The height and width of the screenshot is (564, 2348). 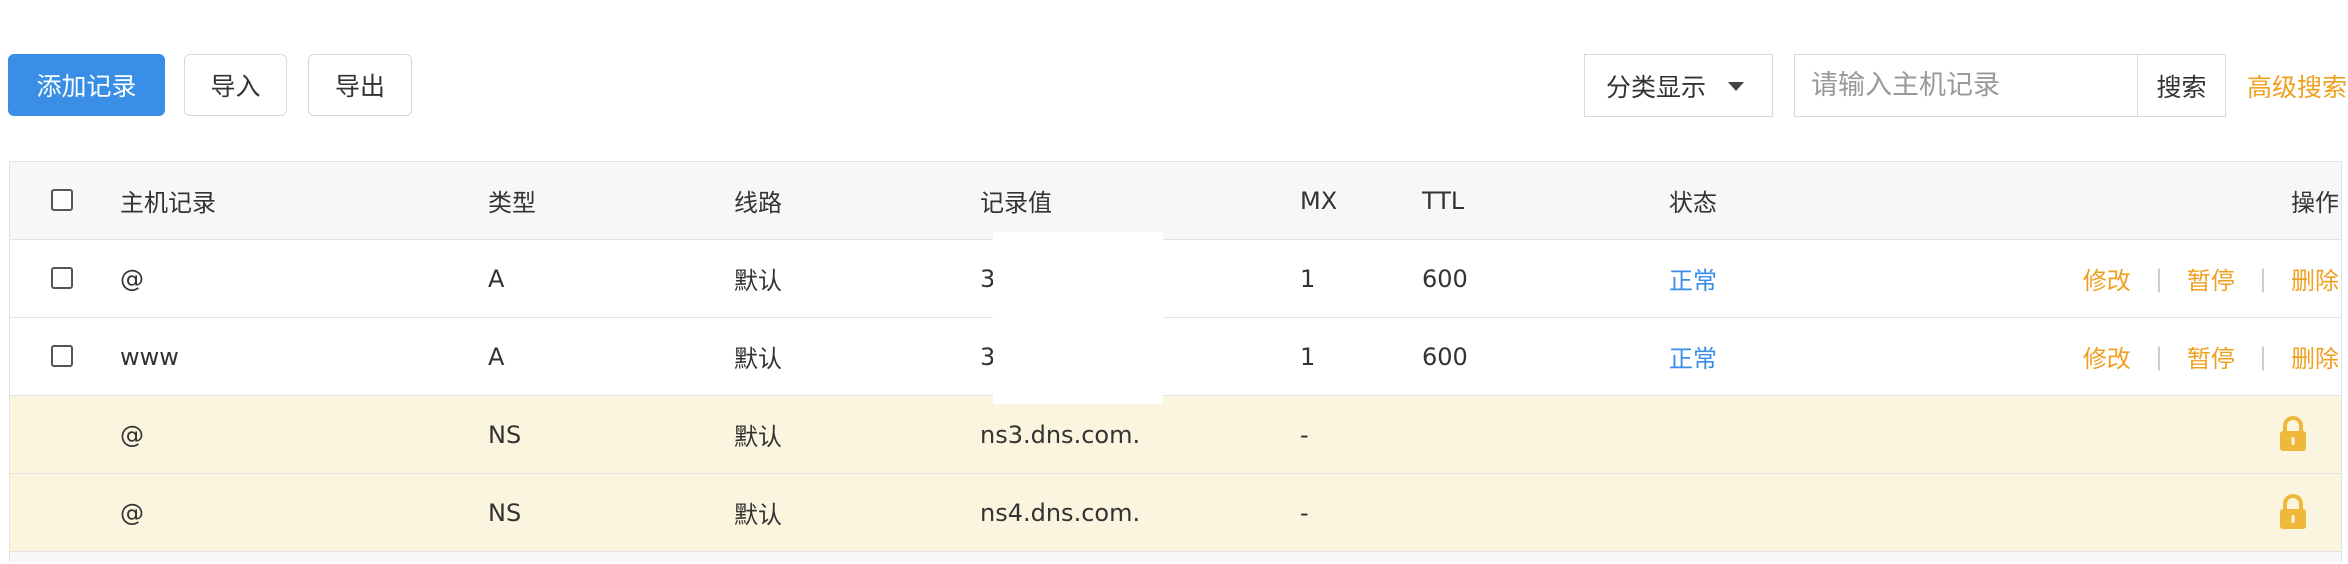 What do you see at coordinates (1965, 85) in the screenshot?
I see `search-input` at bounding box center [1965, 85].